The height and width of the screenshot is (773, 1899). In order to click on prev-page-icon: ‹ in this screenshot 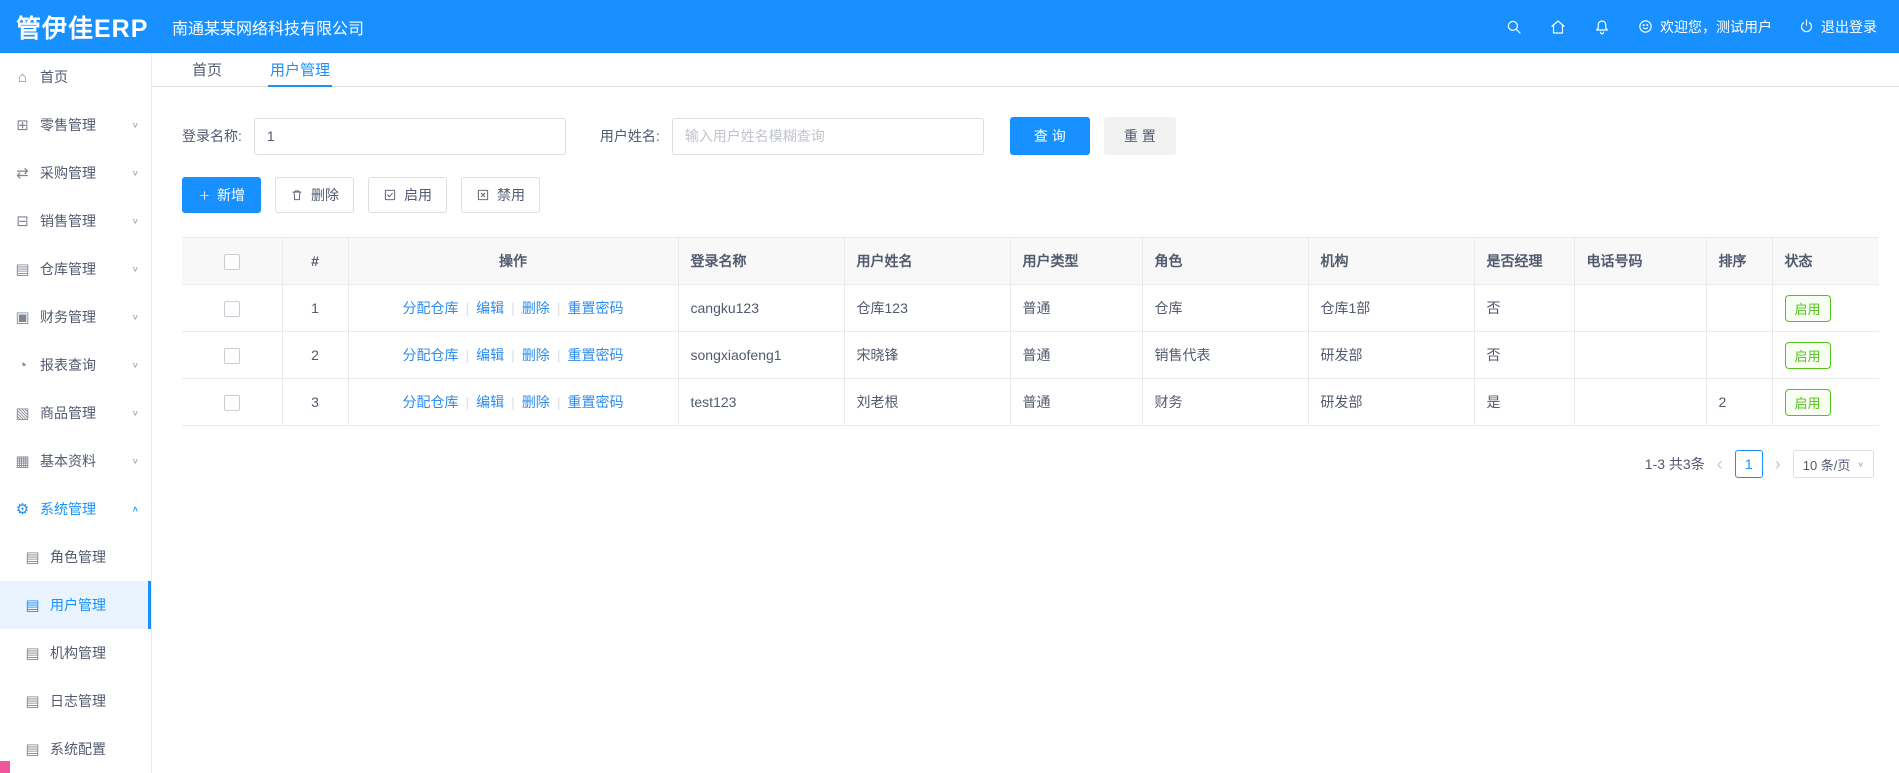, I will do `click(1720, 464)`.